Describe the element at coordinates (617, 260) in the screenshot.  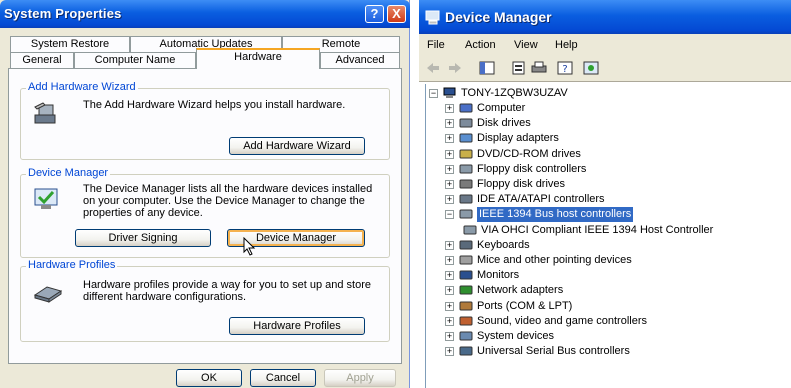
I see `tree-category: + Mice and other pointing devices` at that location.